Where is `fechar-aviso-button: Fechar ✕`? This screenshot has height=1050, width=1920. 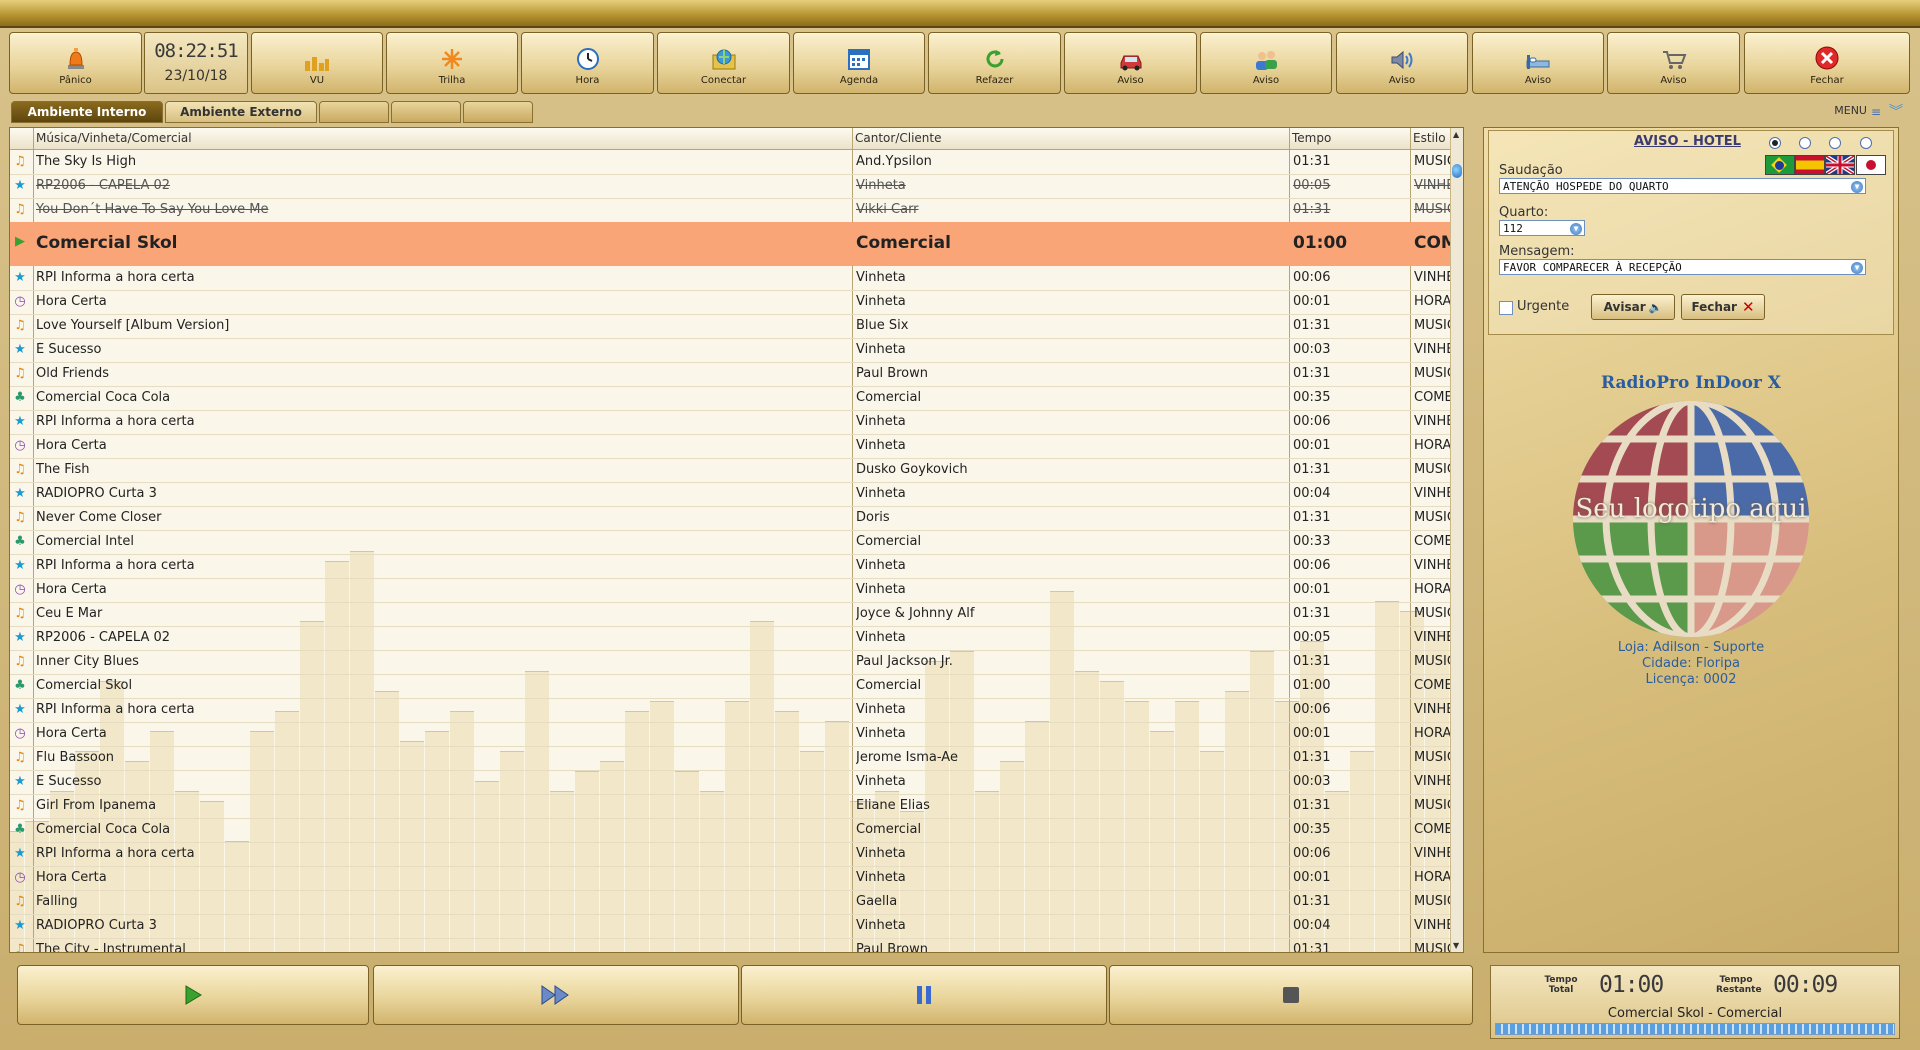 fechar-aviso-button: Fechar ✕ is located at coordinates (1723, 307).